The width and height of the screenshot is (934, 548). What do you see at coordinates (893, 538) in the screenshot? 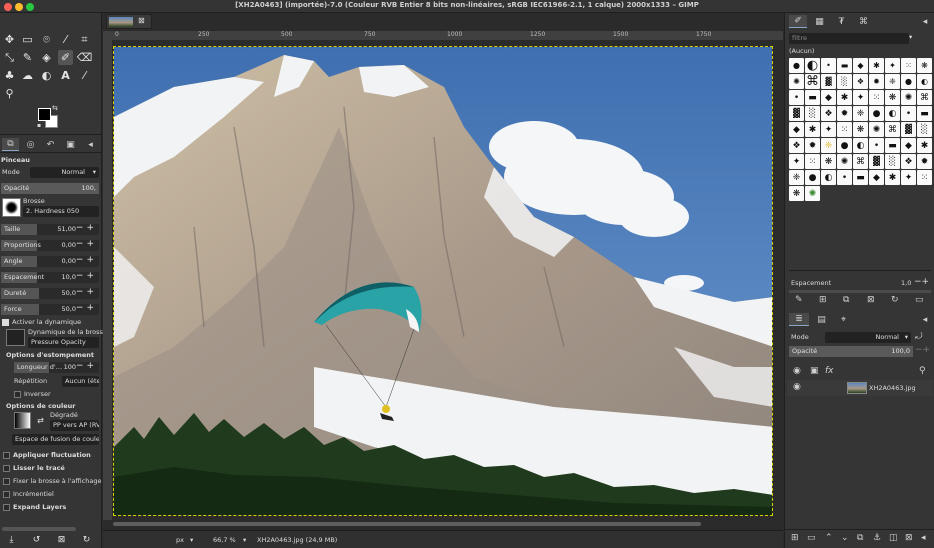
I see `mask-layer-icon: ◫` at bounding box center [893, 538].